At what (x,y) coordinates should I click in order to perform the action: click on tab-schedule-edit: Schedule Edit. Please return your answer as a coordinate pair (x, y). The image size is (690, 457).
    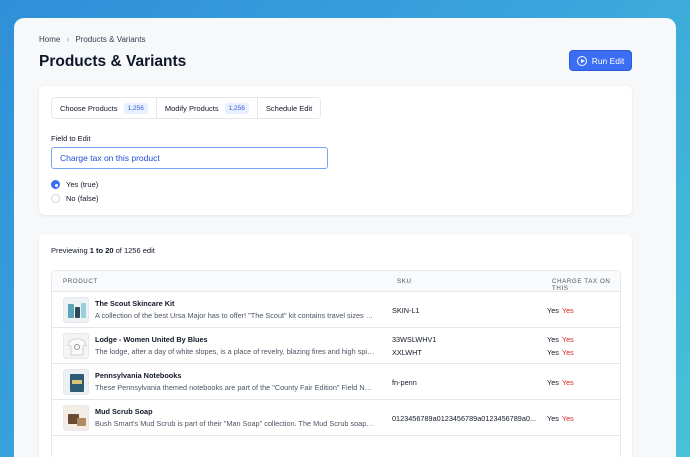
    Looking at the image, I should click on (289, 108).